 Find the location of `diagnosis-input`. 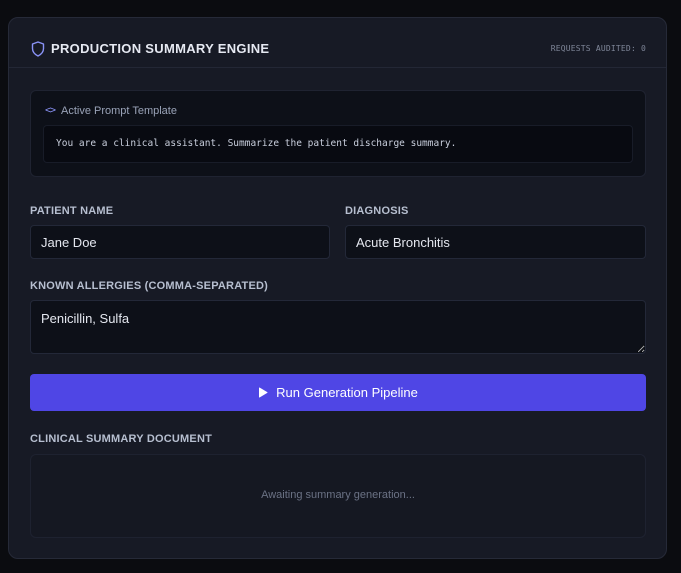

diagnosis-input is located at coordinates (495, 242).